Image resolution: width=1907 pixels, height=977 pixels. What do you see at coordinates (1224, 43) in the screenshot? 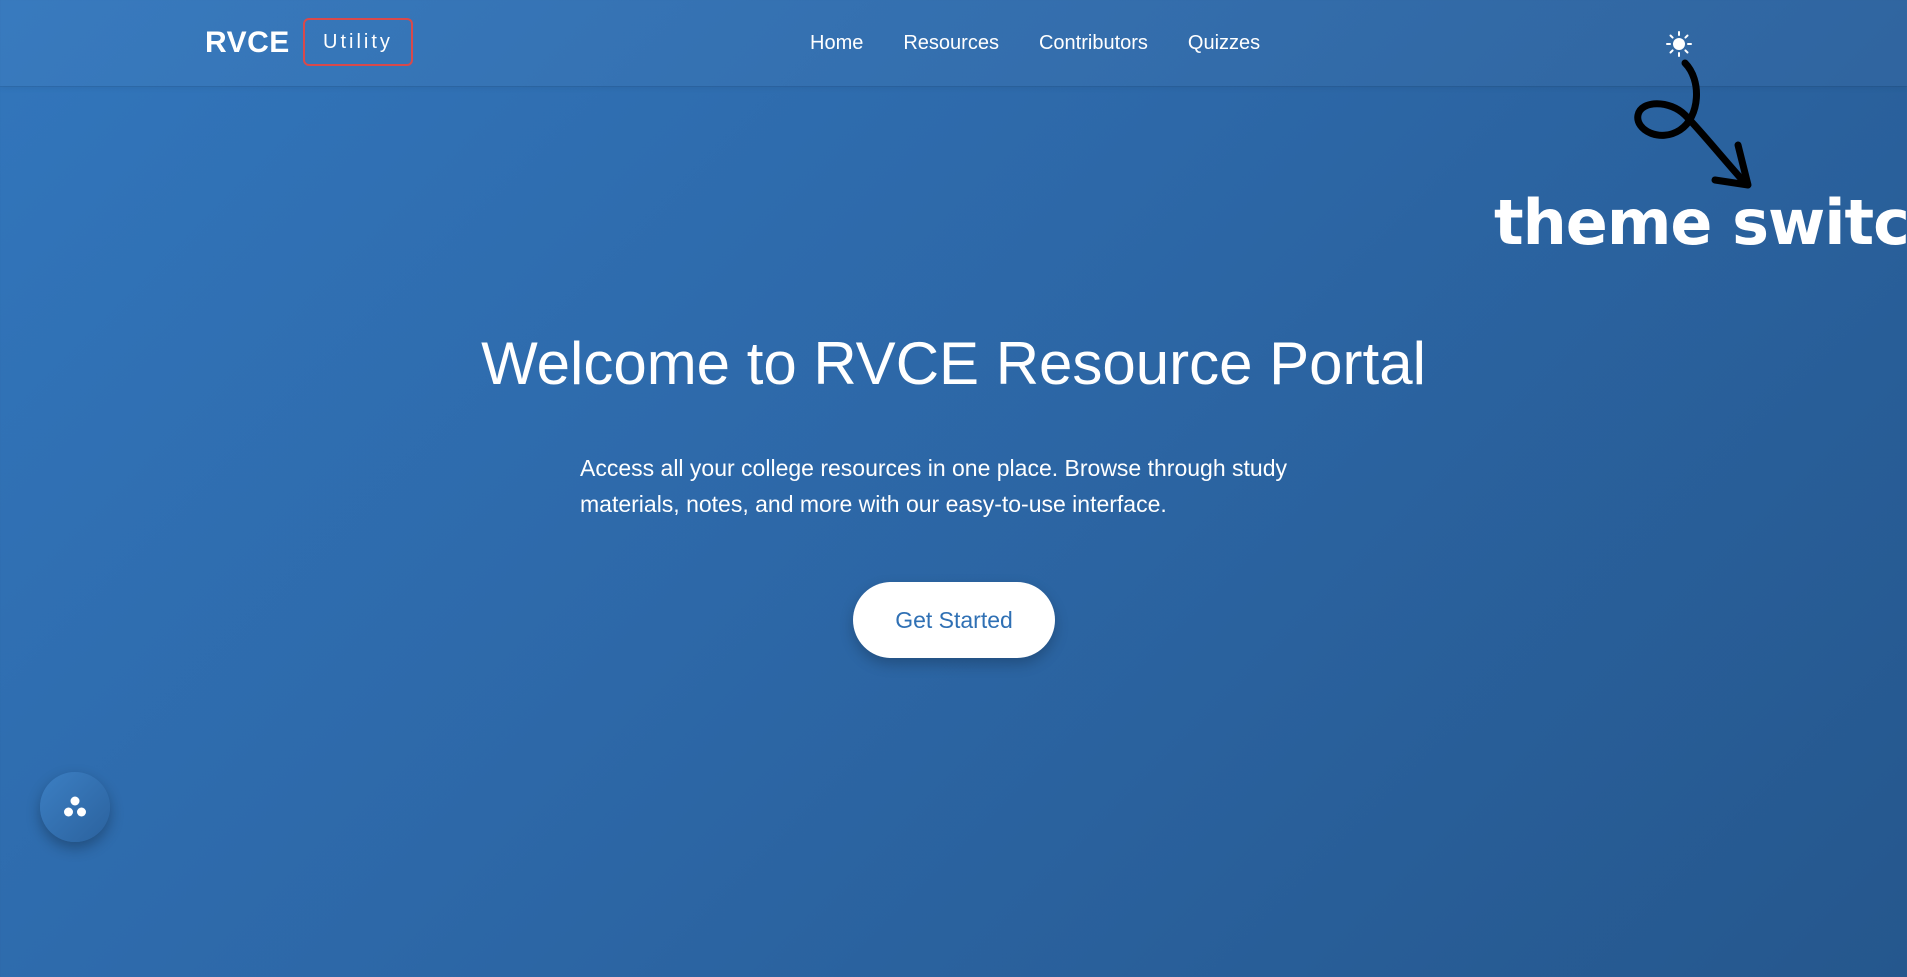
I see `nav-link-quizzes: Quizzes` at bounding box center [1224, 43].